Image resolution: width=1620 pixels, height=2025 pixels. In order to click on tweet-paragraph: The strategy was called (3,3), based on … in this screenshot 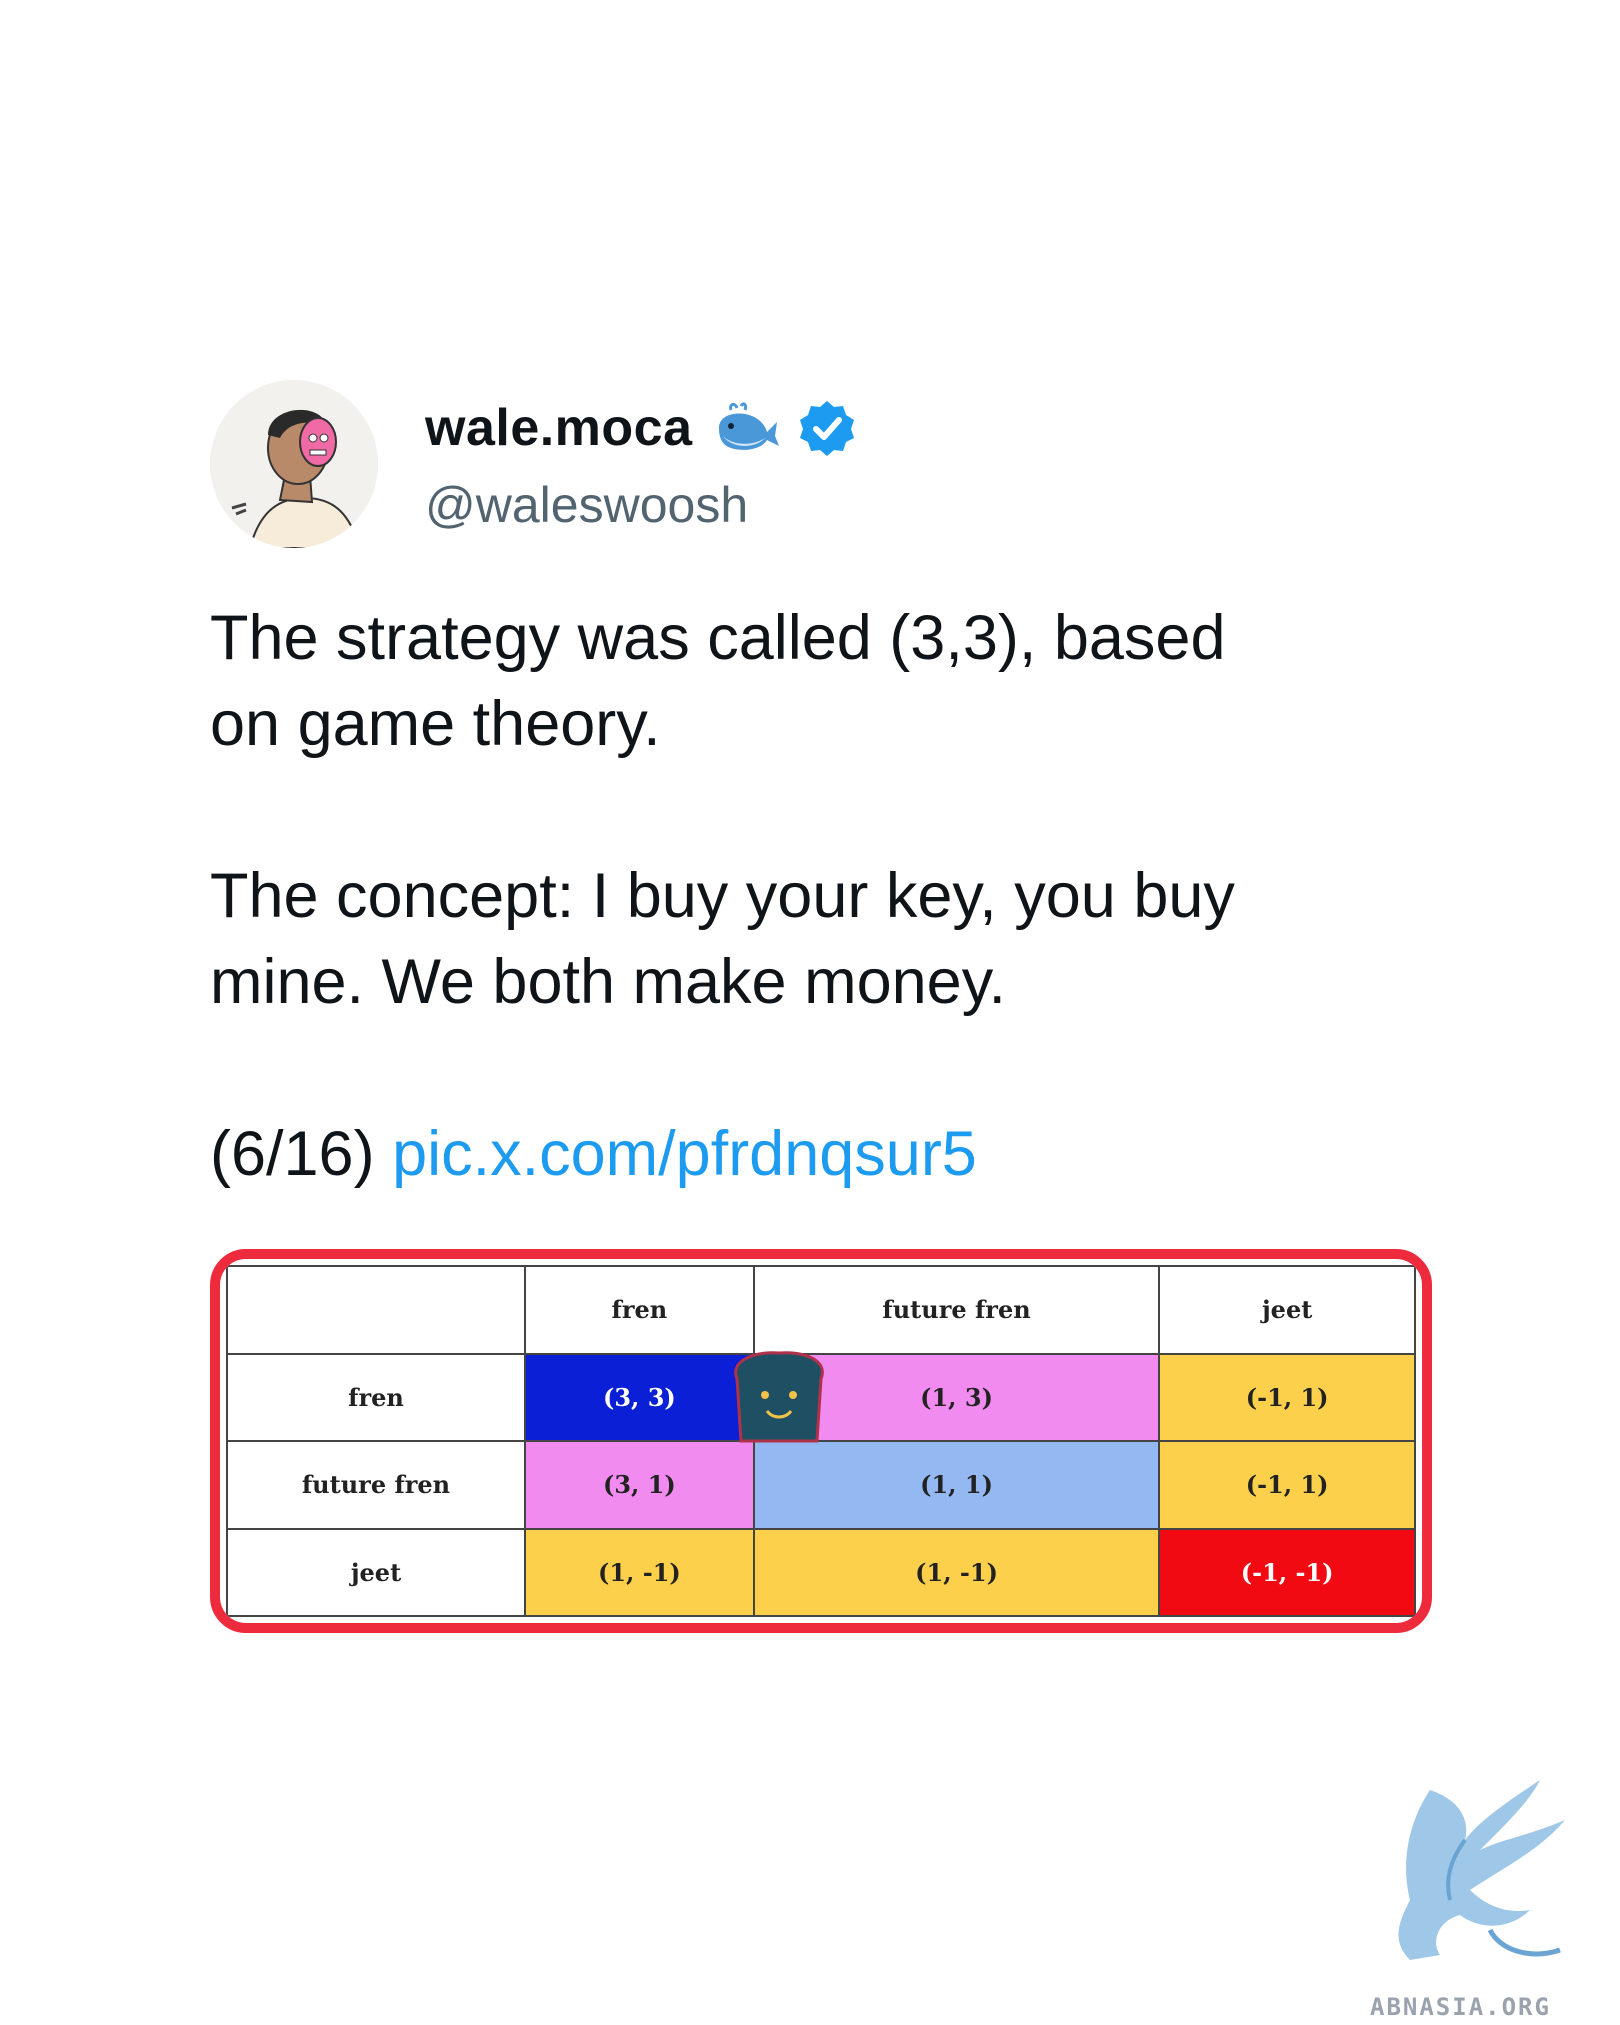, I will do `click(718, 681)`.